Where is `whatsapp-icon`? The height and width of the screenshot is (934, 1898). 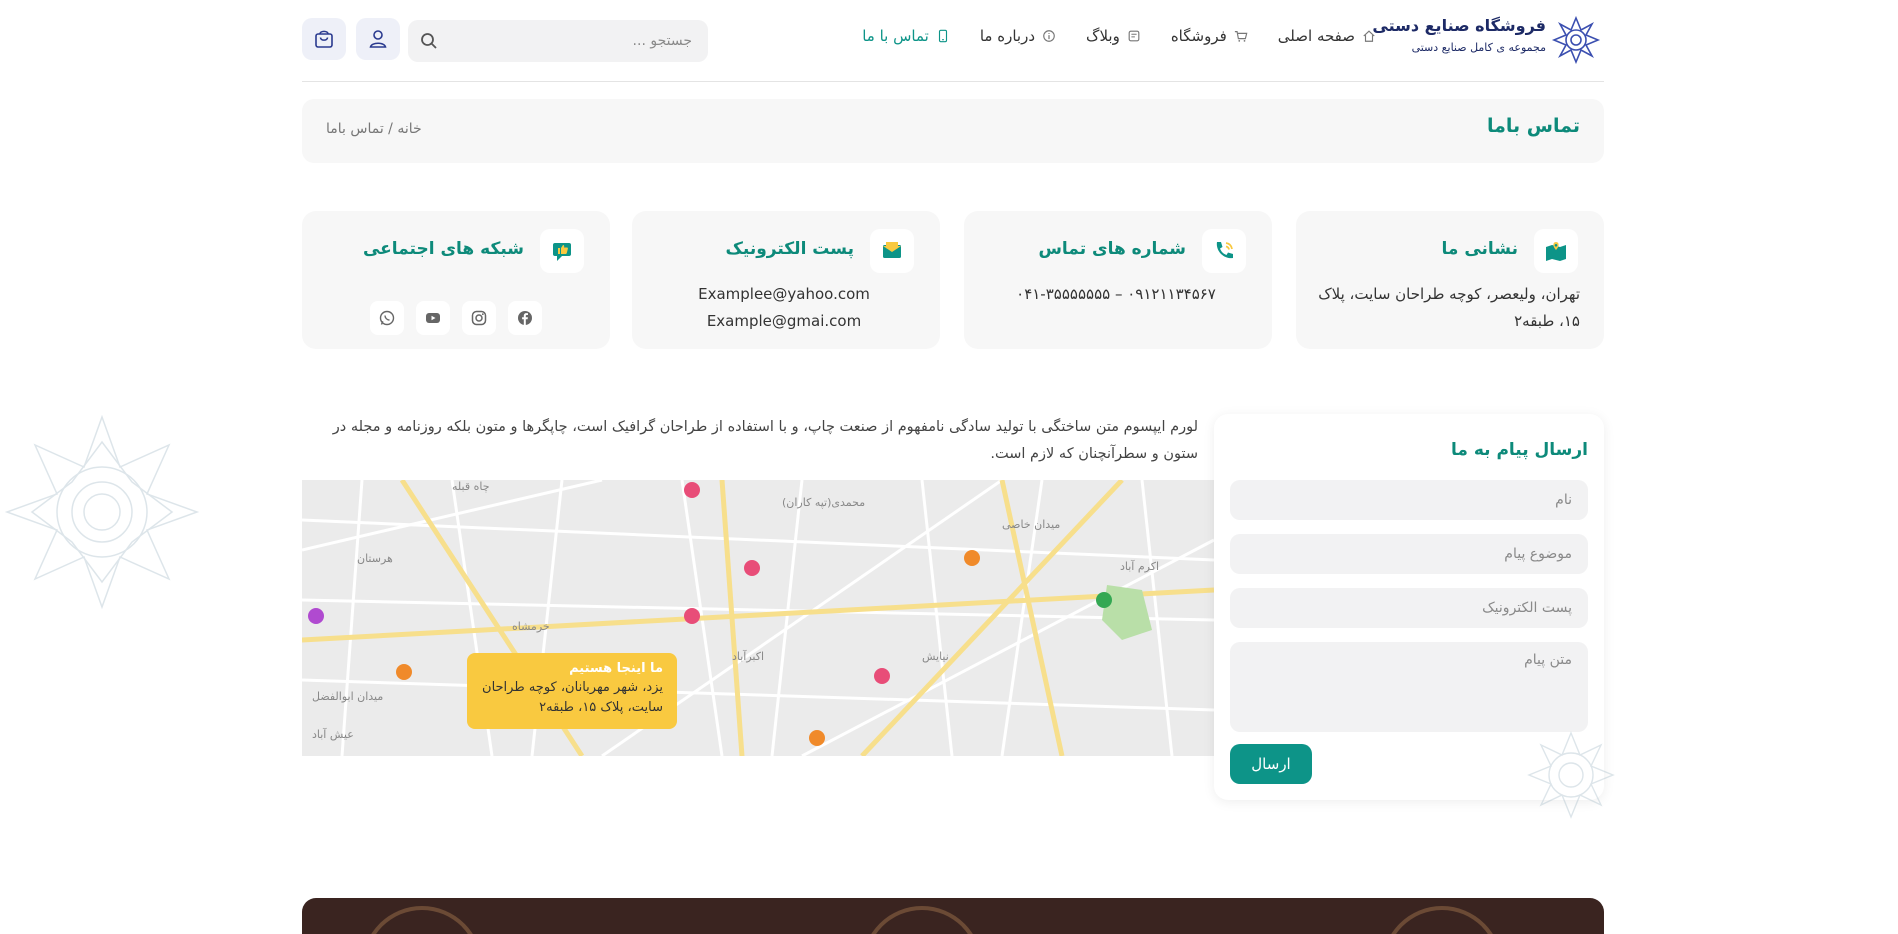
whatsapp-icon is located at coordinates (387, 318).